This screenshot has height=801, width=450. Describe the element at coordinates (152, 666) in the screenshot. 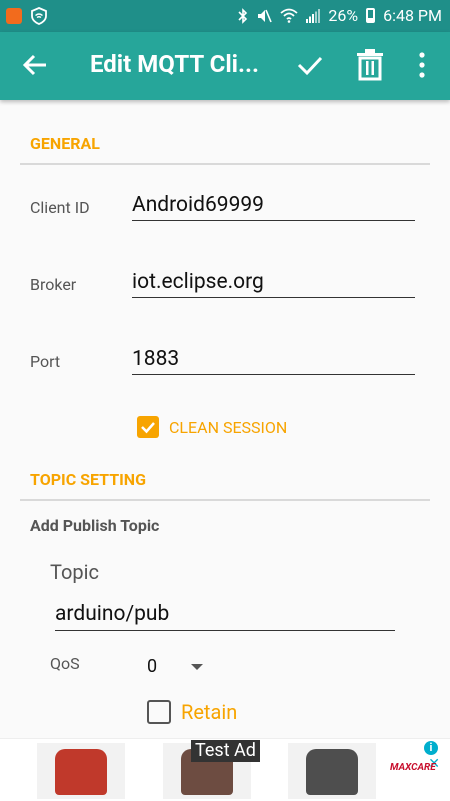

I see `qos-selected-value: 0` at that location.